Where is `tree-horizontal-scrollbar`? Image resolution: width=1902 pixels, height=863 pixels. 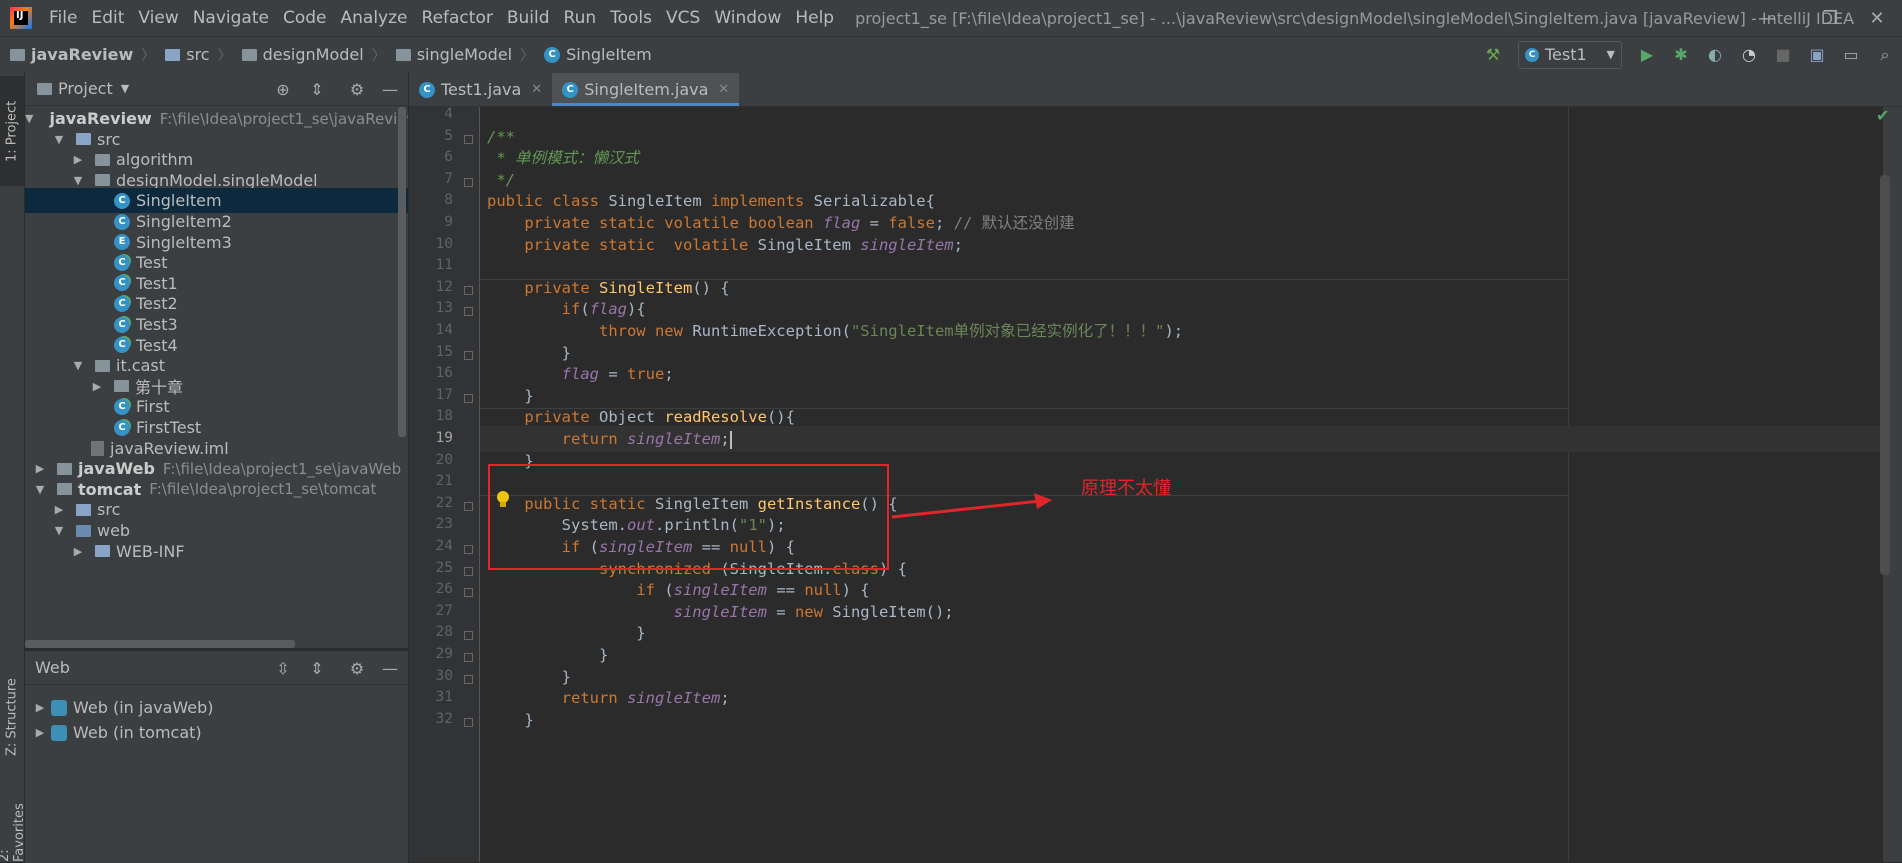
tree-horizontal-scrollbar is located at coordinates (160, 644).